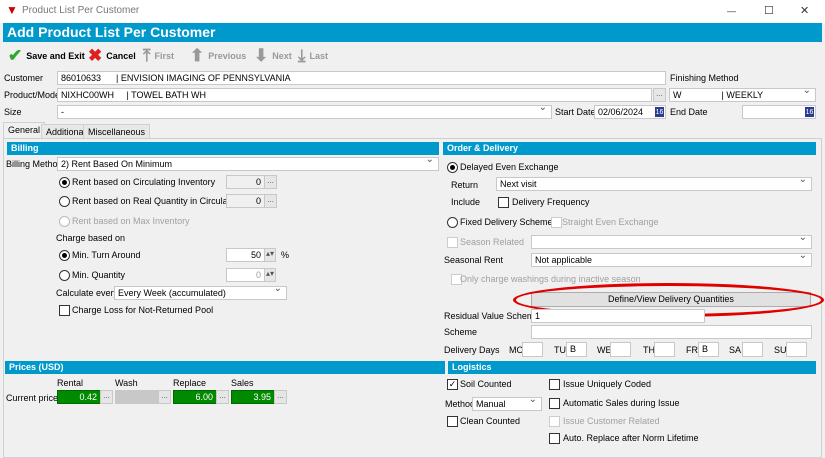 This screenshot has height=458, width=825. What do you see at coordinates (70, 383) in the screenshot?
I see `rental-label: Rental` at bounding box center [70, 383].